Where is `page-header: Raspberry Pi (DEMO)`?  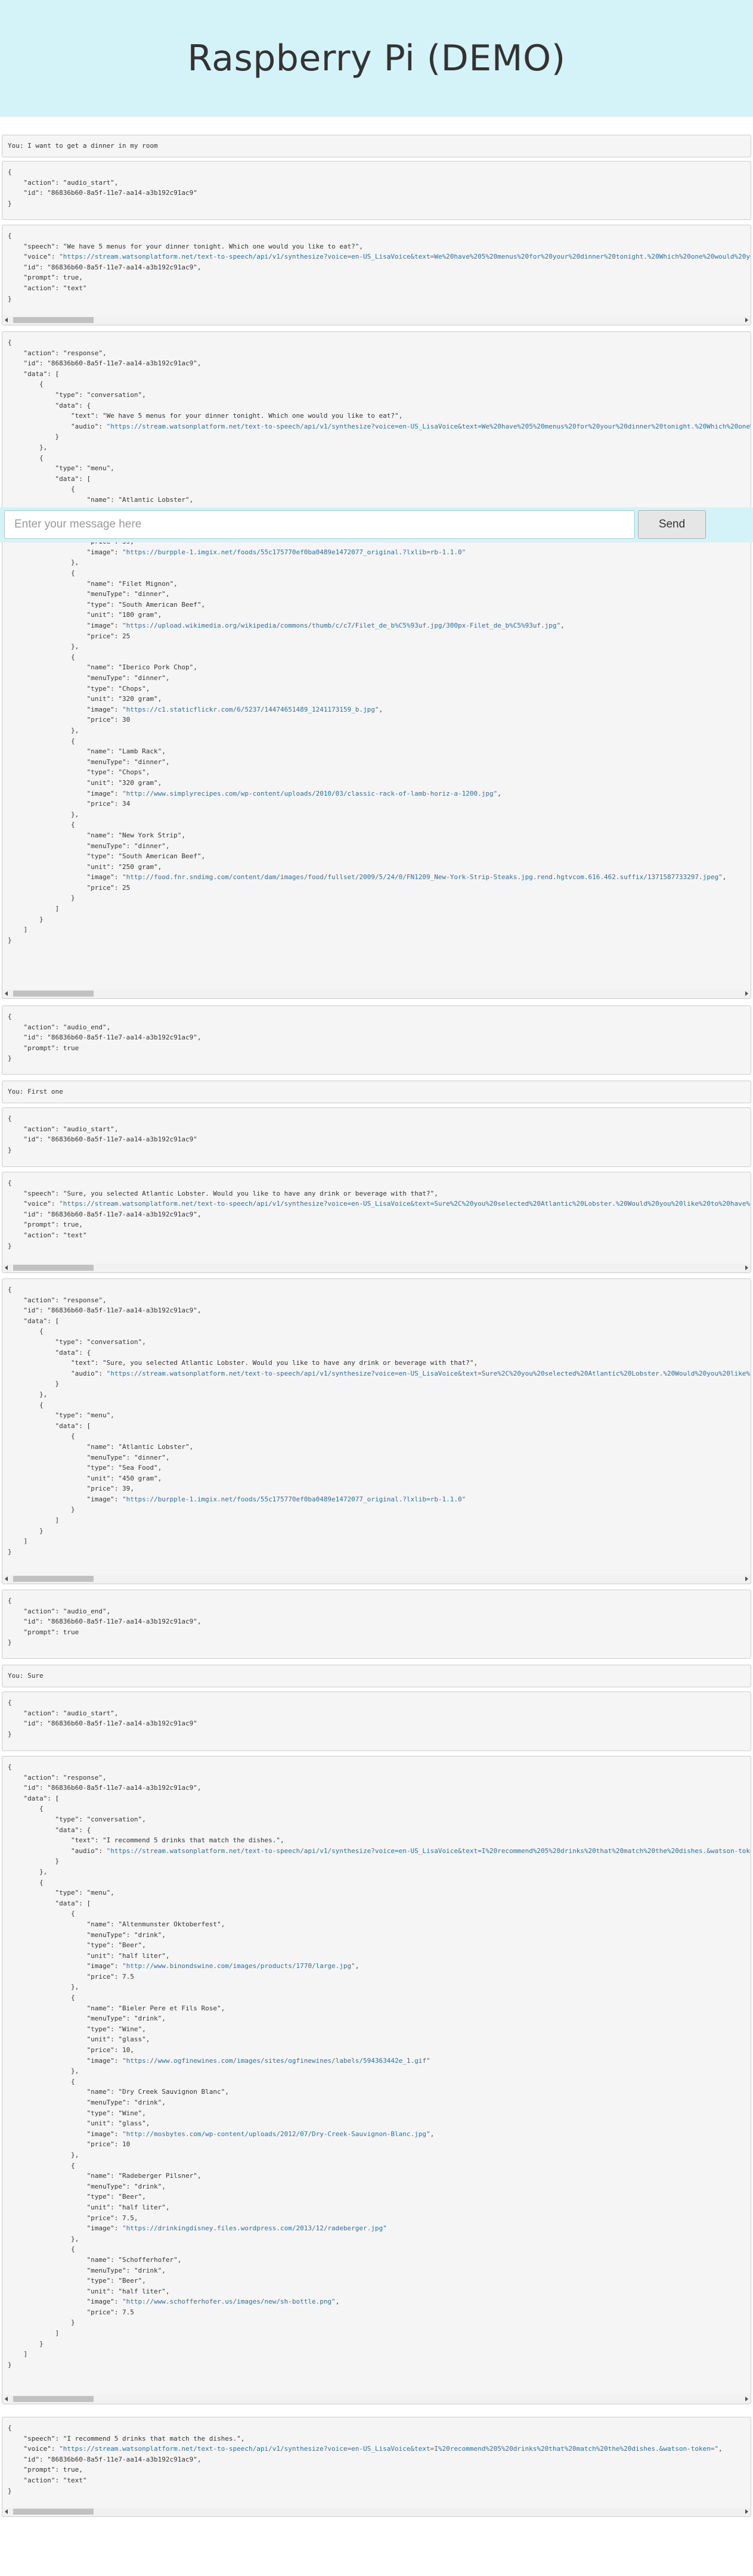 page-header: Raspberry Pi (DEMO) is located at coordinates (376, 59).